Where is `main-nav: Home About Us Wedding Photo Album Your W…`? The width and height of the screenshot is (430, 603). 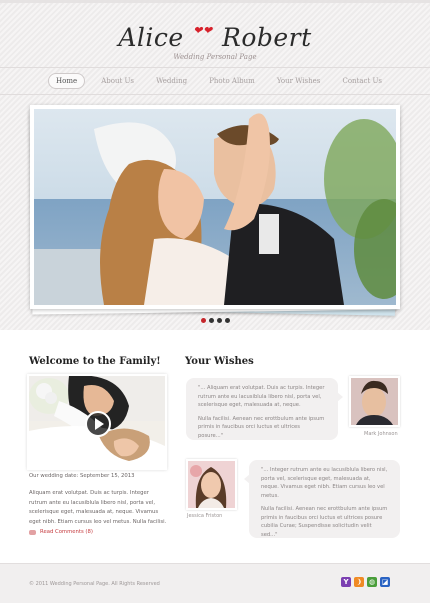 main-nav: Home About Us Wedding Photo Album Your W… is located at coordinates (218, 81).